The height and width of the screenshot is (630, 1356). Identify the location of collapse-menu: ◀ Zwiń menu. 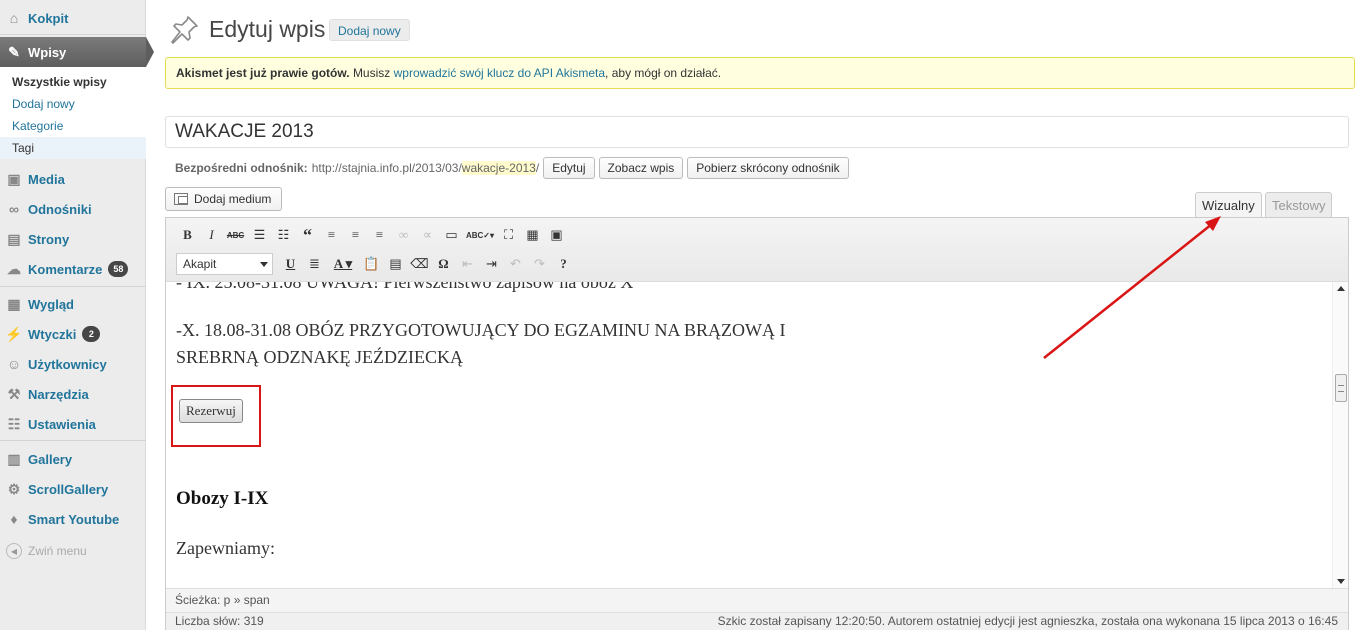
(46, 551).